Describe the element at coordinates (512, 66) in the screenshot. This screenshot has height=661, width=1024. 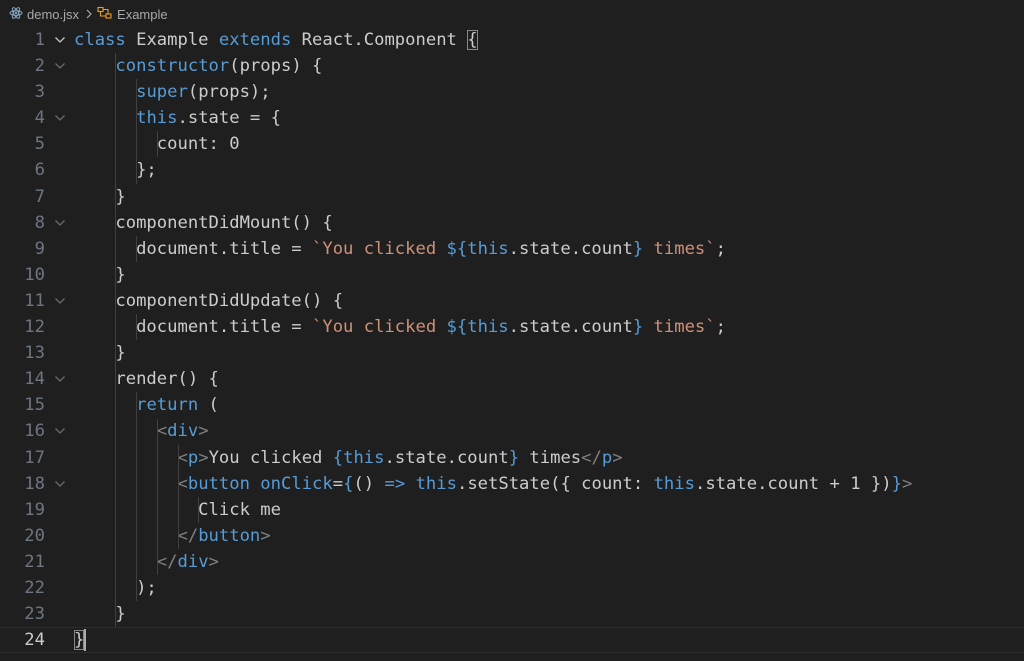
I see `code-line: 2 constructor(props) {` at that location.